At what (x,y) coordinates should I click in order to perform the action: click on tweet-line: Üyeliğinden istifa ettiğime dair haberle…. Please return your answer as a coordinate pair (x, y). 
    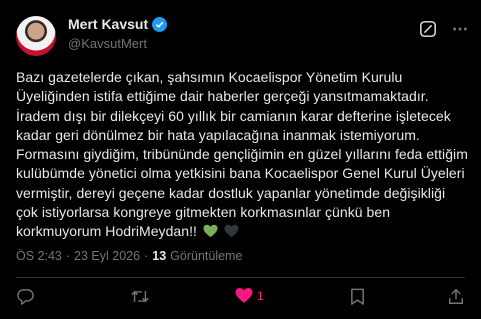
    Looking at the image, I should click on (222, 96).